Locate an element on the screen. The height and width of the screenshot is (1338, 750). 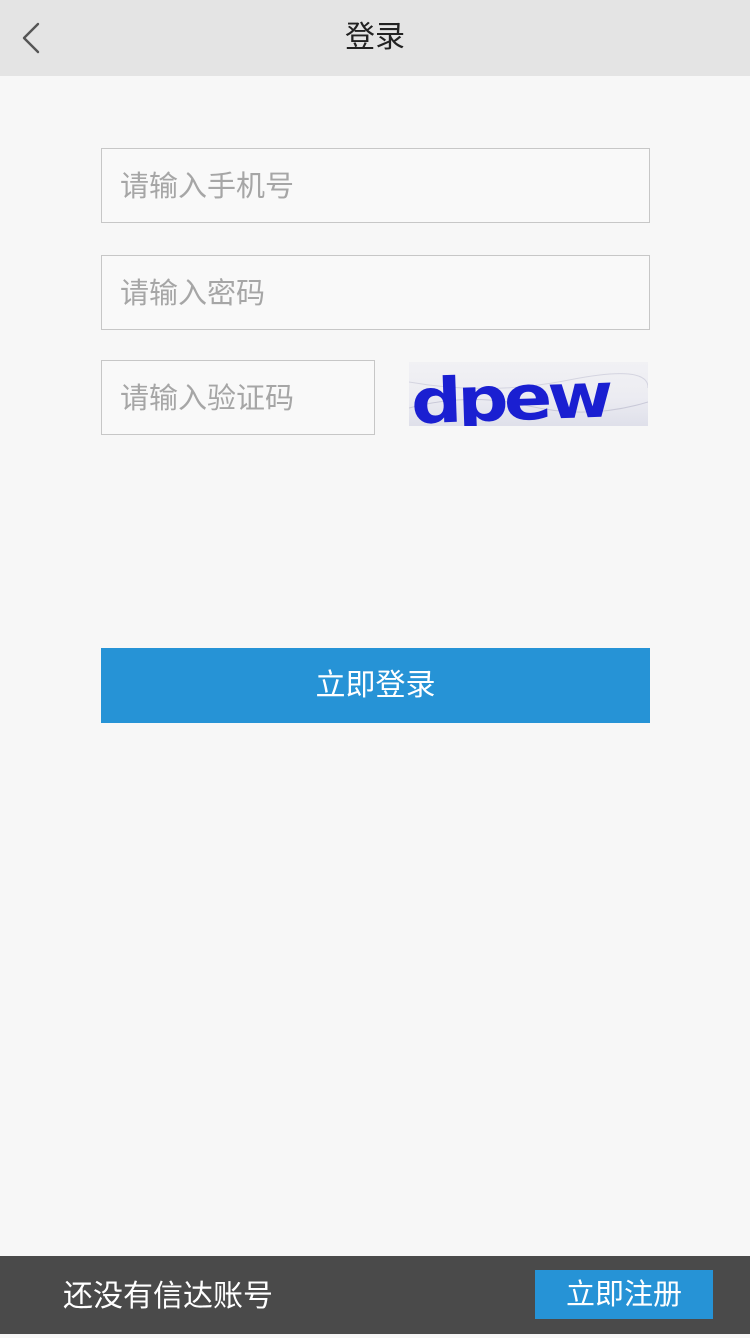
top-nav-bar: 登录 is located at coordinates (375, 38).